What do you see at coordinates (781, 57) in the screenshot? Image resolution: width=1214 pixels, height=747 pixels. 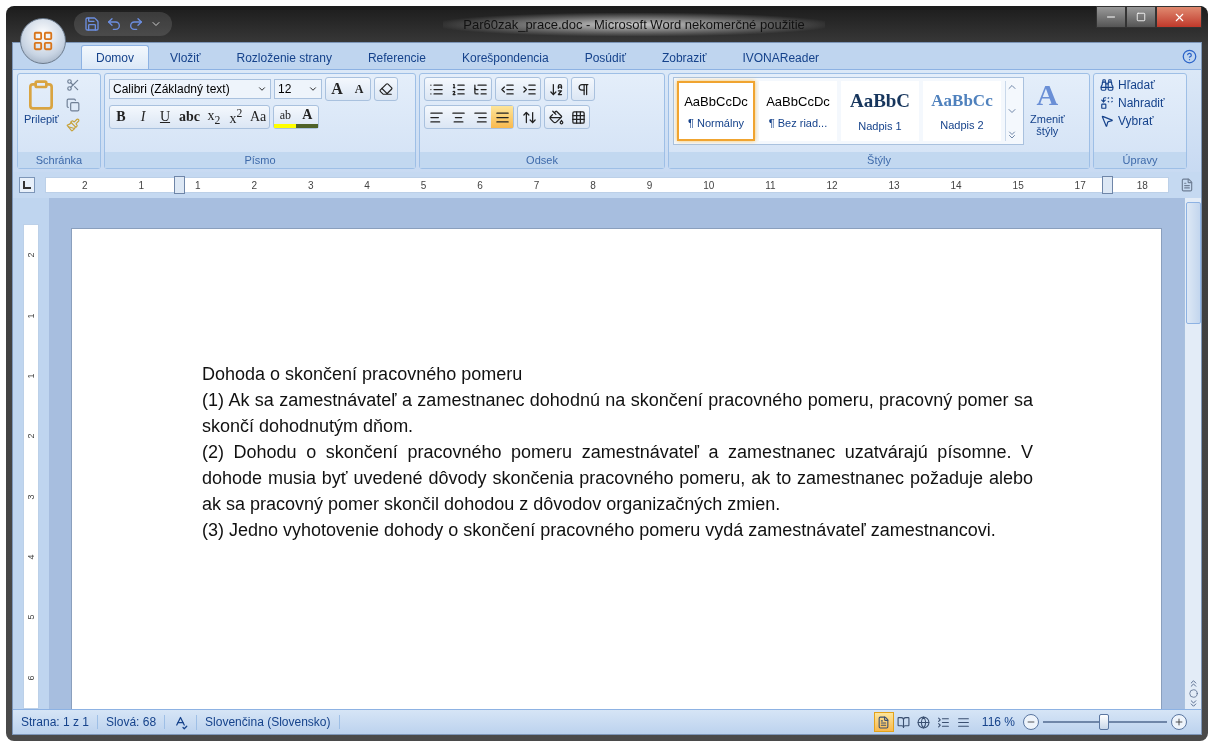 I see `ribbon-tab: IVONAReader` at bounding box center [781, 57].